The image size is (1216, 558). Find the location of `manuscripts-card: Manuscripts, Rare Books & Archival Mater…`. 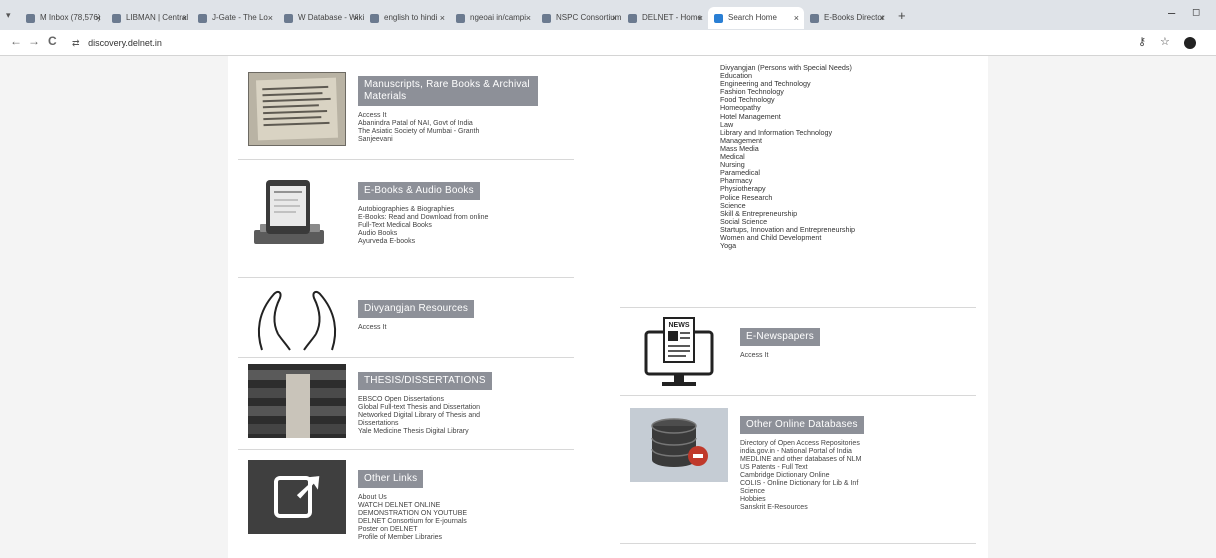

manuscripts-card: Manuscripts, Rare Books & Archival Mater… is located at coordinates (406, 108).